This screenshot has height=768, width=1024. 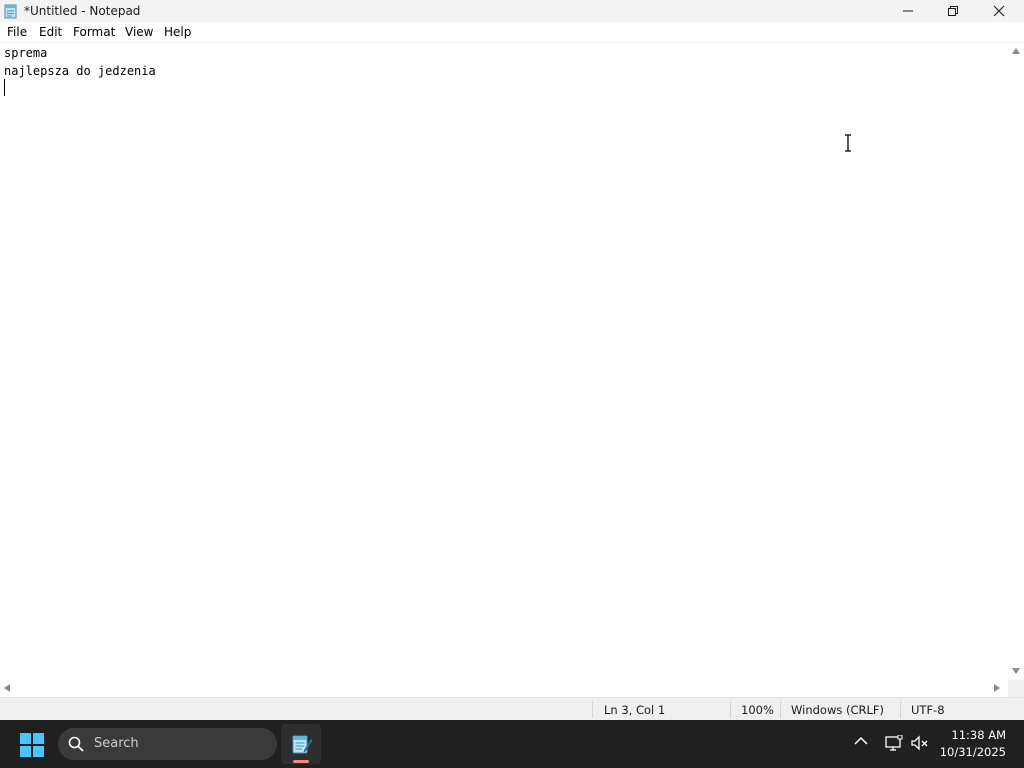 What do you see at coordinates (968, 752) in the screenshot?
I see `clock-date: 10/31/2025` at bounding box center [968, 752].